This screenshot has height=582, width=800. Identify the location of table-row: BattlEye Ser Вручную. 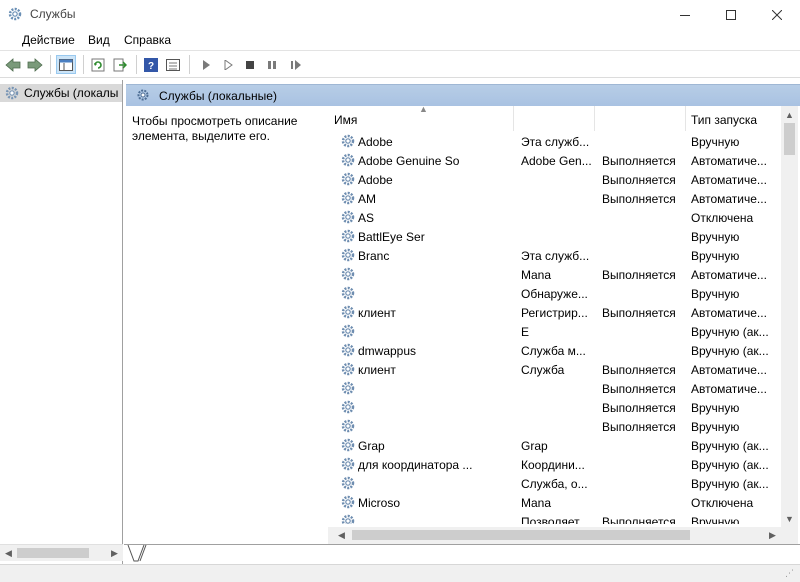
(556, 236).